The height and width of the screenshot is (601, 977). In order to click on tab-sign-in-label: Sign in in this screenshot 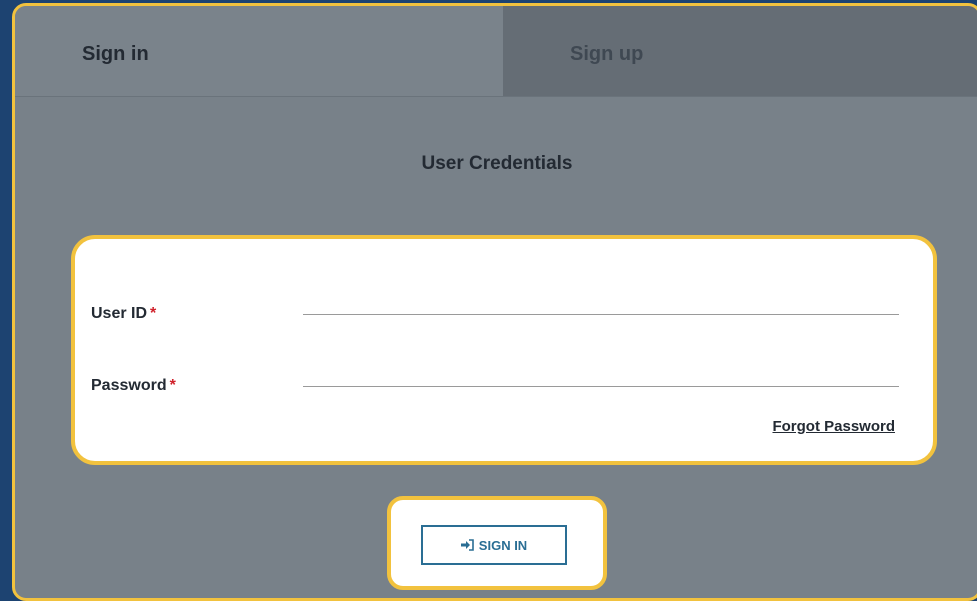, I will do `click(115, 54)`.